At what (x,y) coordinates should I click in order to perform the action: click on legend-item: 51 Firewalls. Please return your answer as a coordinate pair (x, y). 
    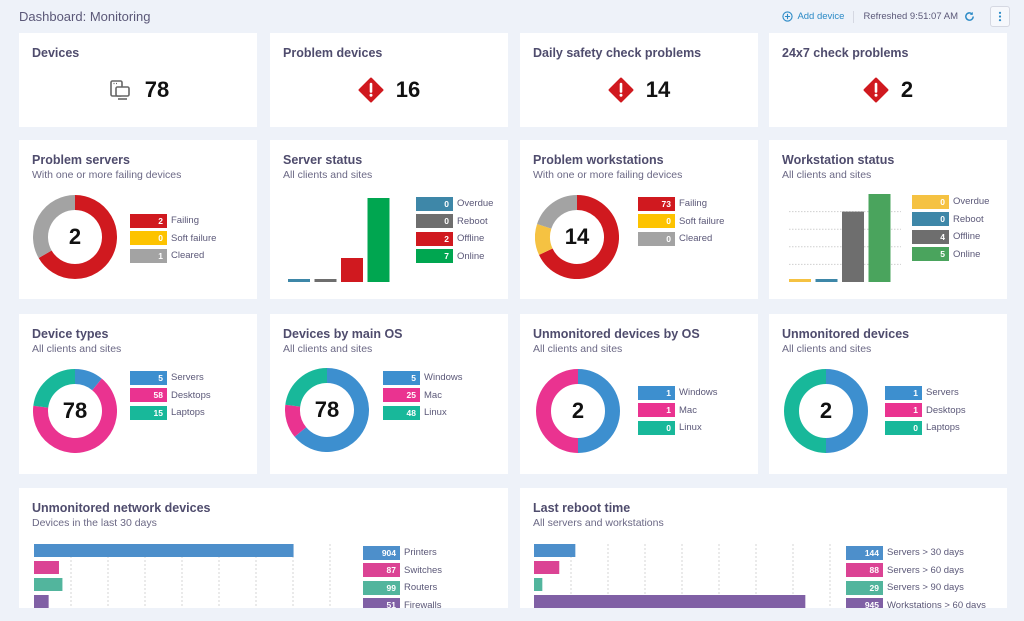
    Looking at the image, I should click on (402, 602).